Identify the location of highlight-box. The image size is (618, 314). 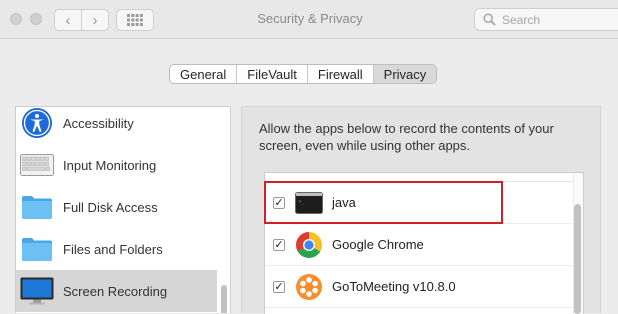
(383, 202).